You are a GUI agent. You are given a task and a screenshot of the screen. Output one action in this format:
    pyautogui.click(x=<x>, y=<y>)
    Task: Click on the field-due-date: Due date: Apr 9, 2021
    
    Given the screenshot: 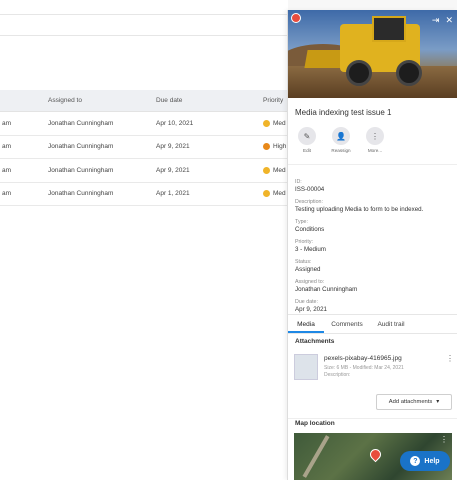 What is the action you would take?
    pyautogui.click(x=372, y=306)
    